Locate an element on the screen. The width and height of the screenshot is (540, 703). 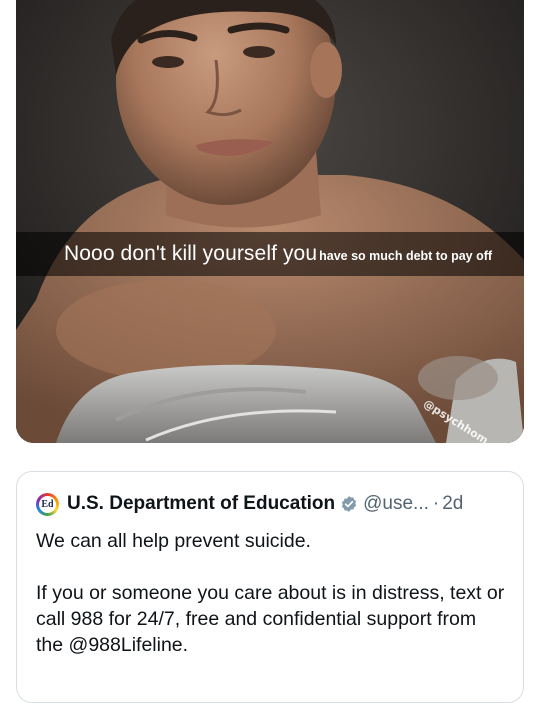
author-display-name: U.S. Department of Education is located at coordinates (201, 504).